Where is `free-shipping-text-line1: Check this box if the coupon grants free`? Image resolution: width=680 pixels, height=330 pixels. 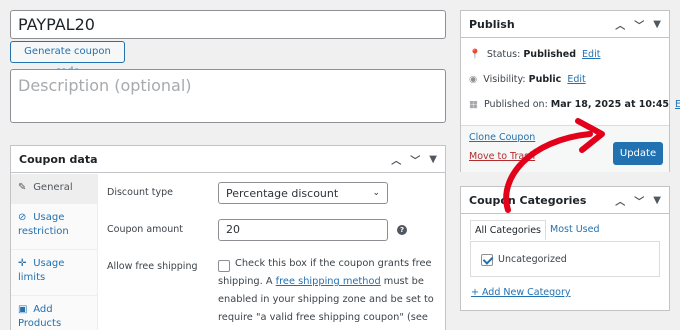
free-shipping-text-line1: Check this box if the coupon grants free is located at coordinates (333, 263).